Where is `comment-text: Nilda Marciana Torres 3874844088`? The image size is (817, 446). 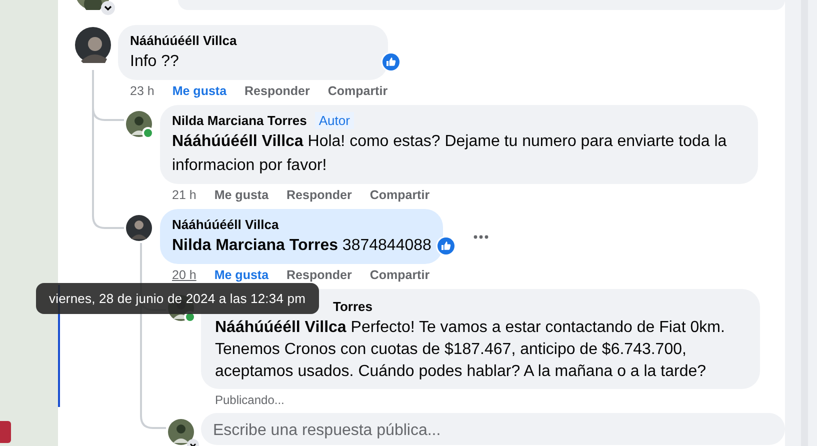
comment-text: Nilda Marciana Torres 3874844088 is located at coordinates (302, 246).